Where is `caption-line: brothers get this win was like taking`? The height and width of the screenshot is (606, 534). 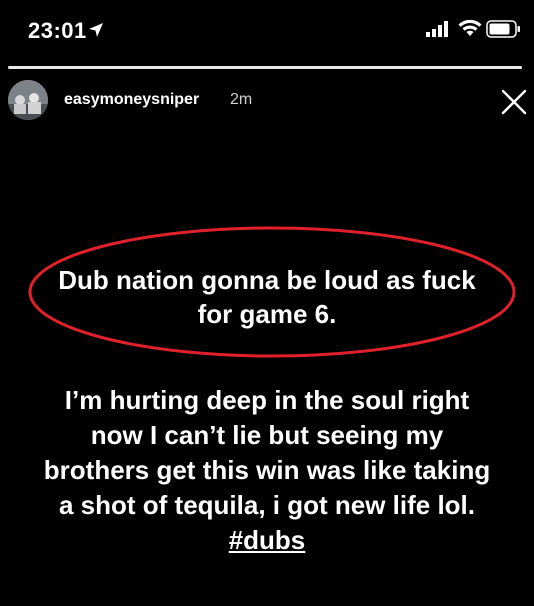
caption-line: brothers get this win was like taking is located at coordinates (267, 470).